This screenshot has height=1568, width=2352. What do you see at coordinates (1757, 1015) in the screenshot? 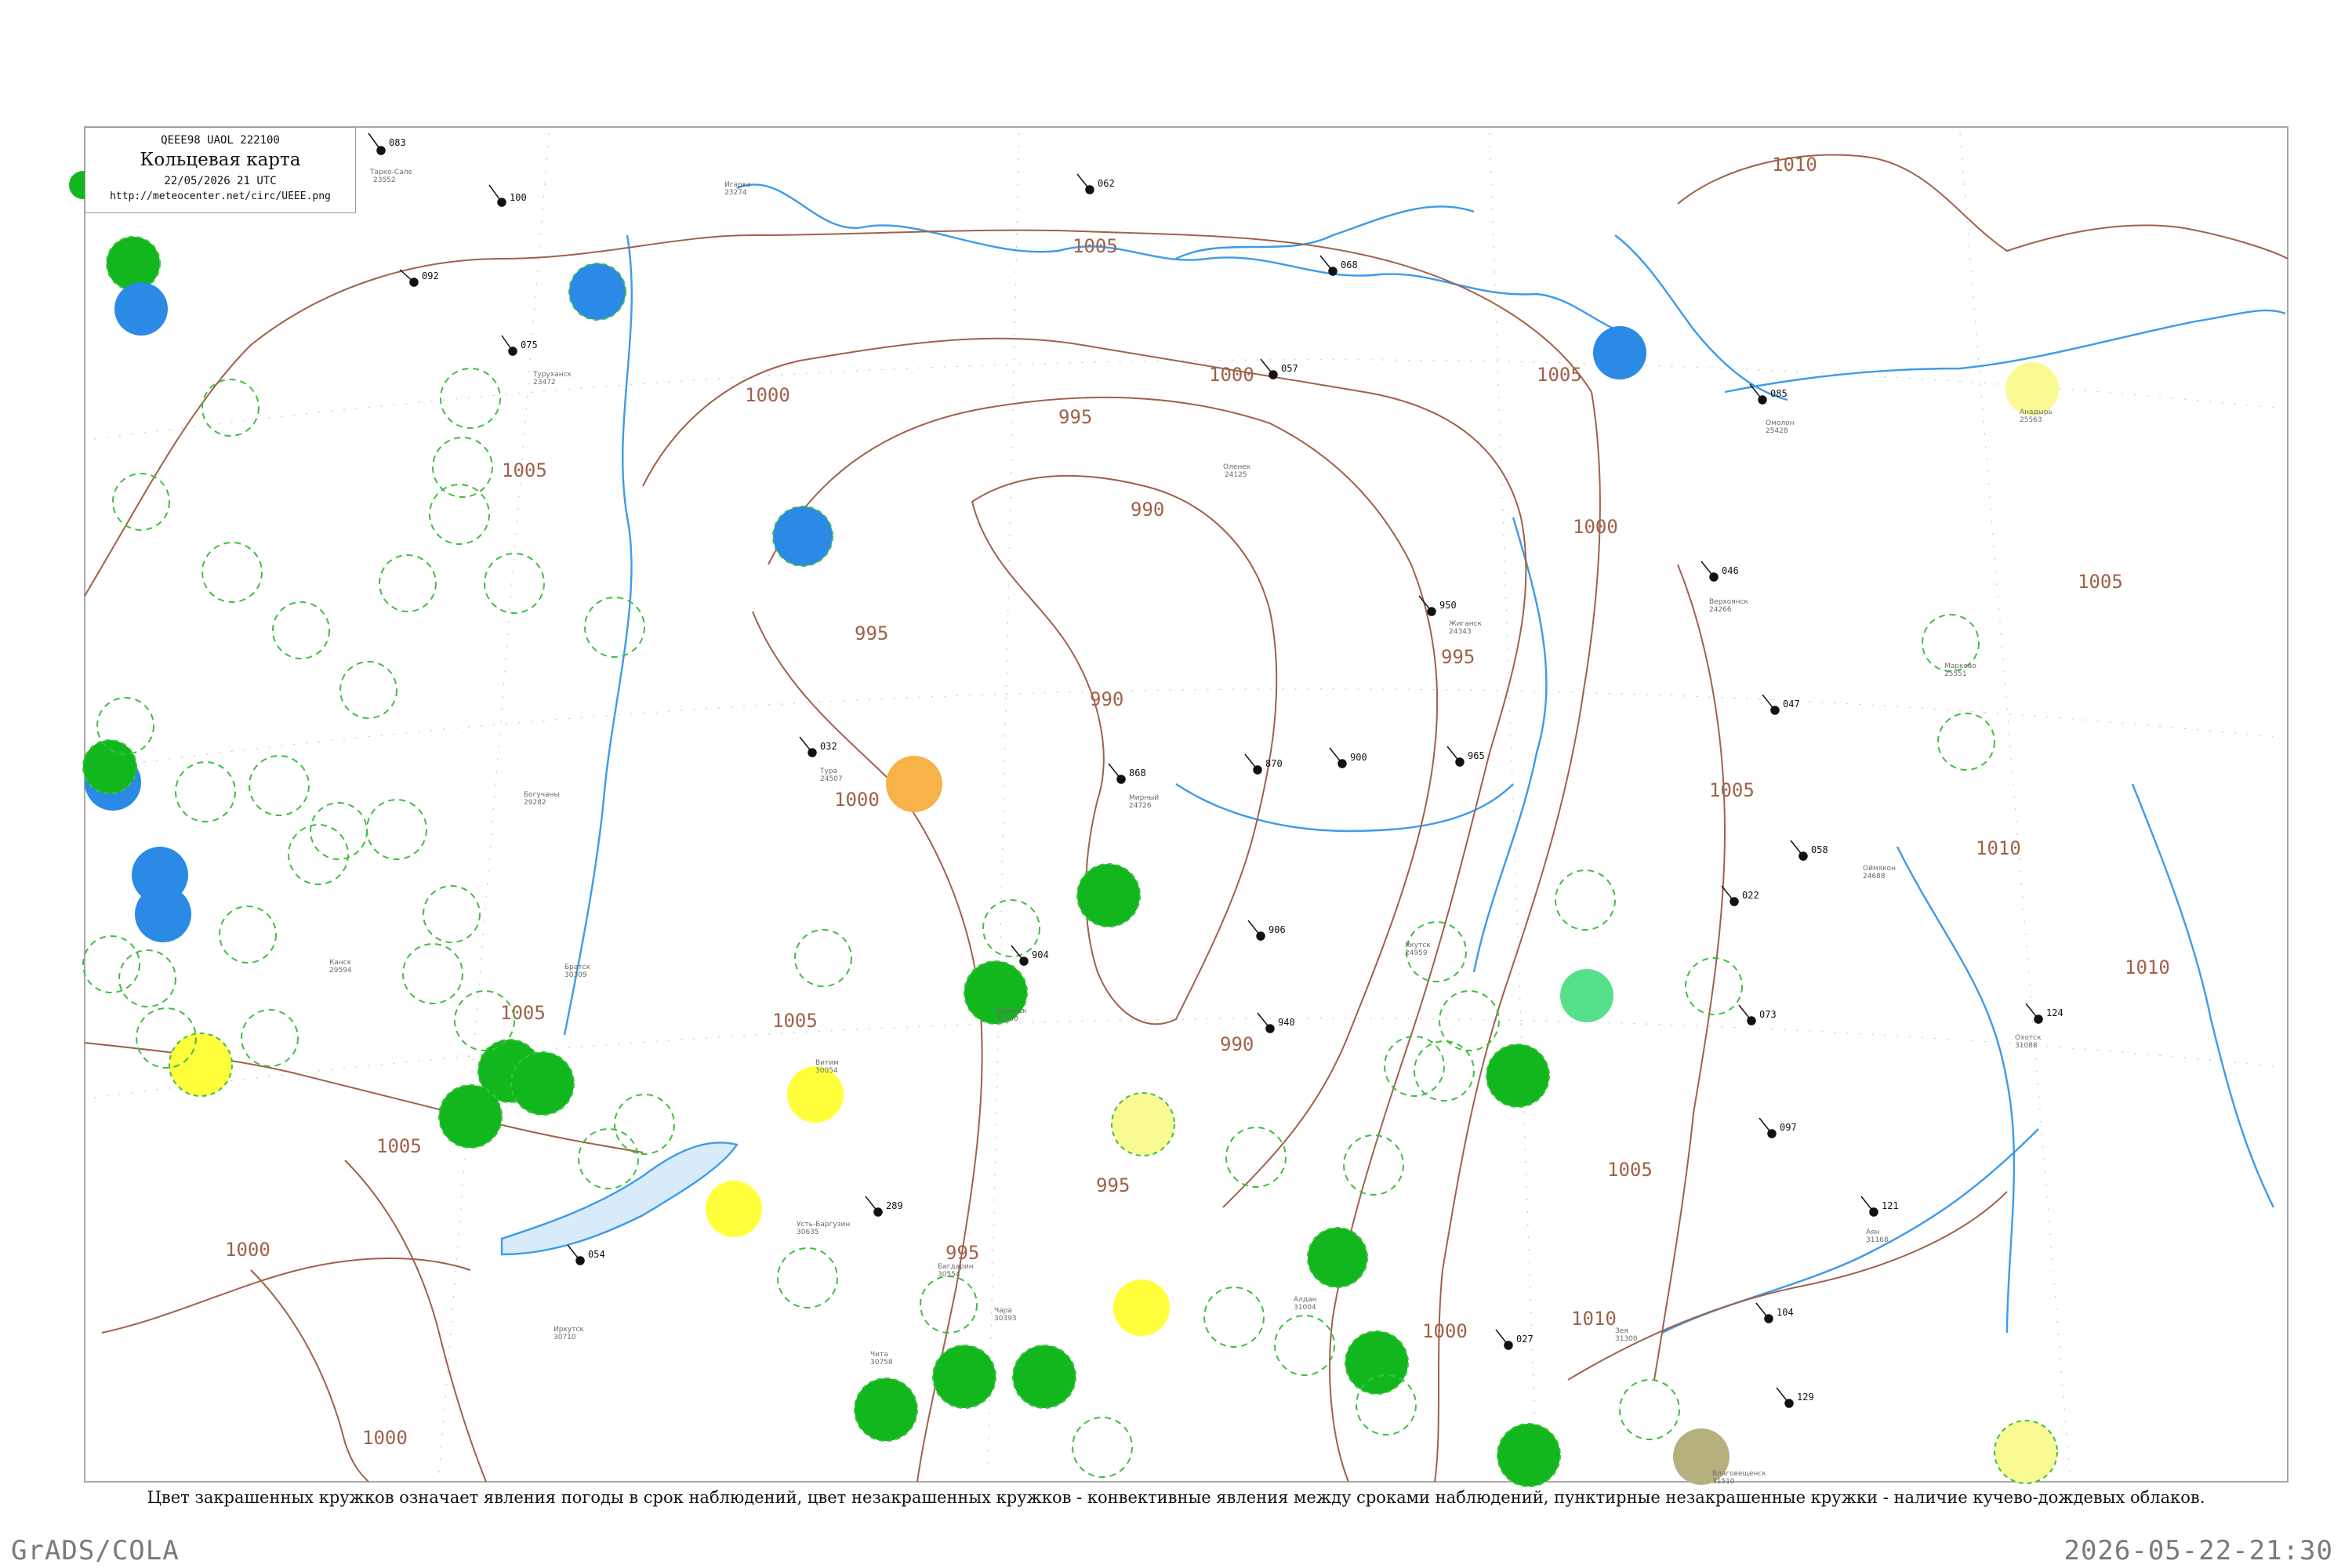
I see `station-plot: 073` at bounding box center [1757, 1015].